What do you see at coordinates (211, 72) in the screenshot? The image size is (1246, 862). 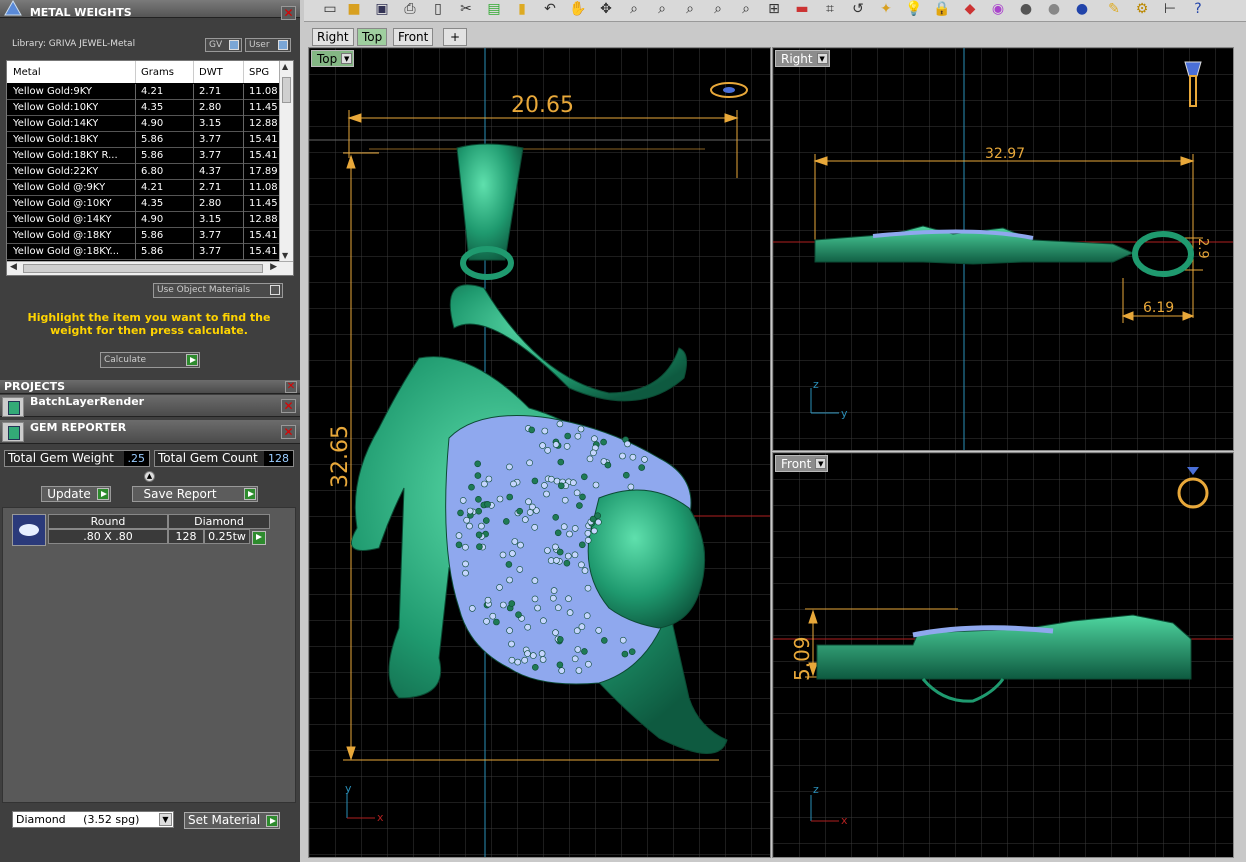 I see `col-dwt: DWT` at bounding box center [211, 72].